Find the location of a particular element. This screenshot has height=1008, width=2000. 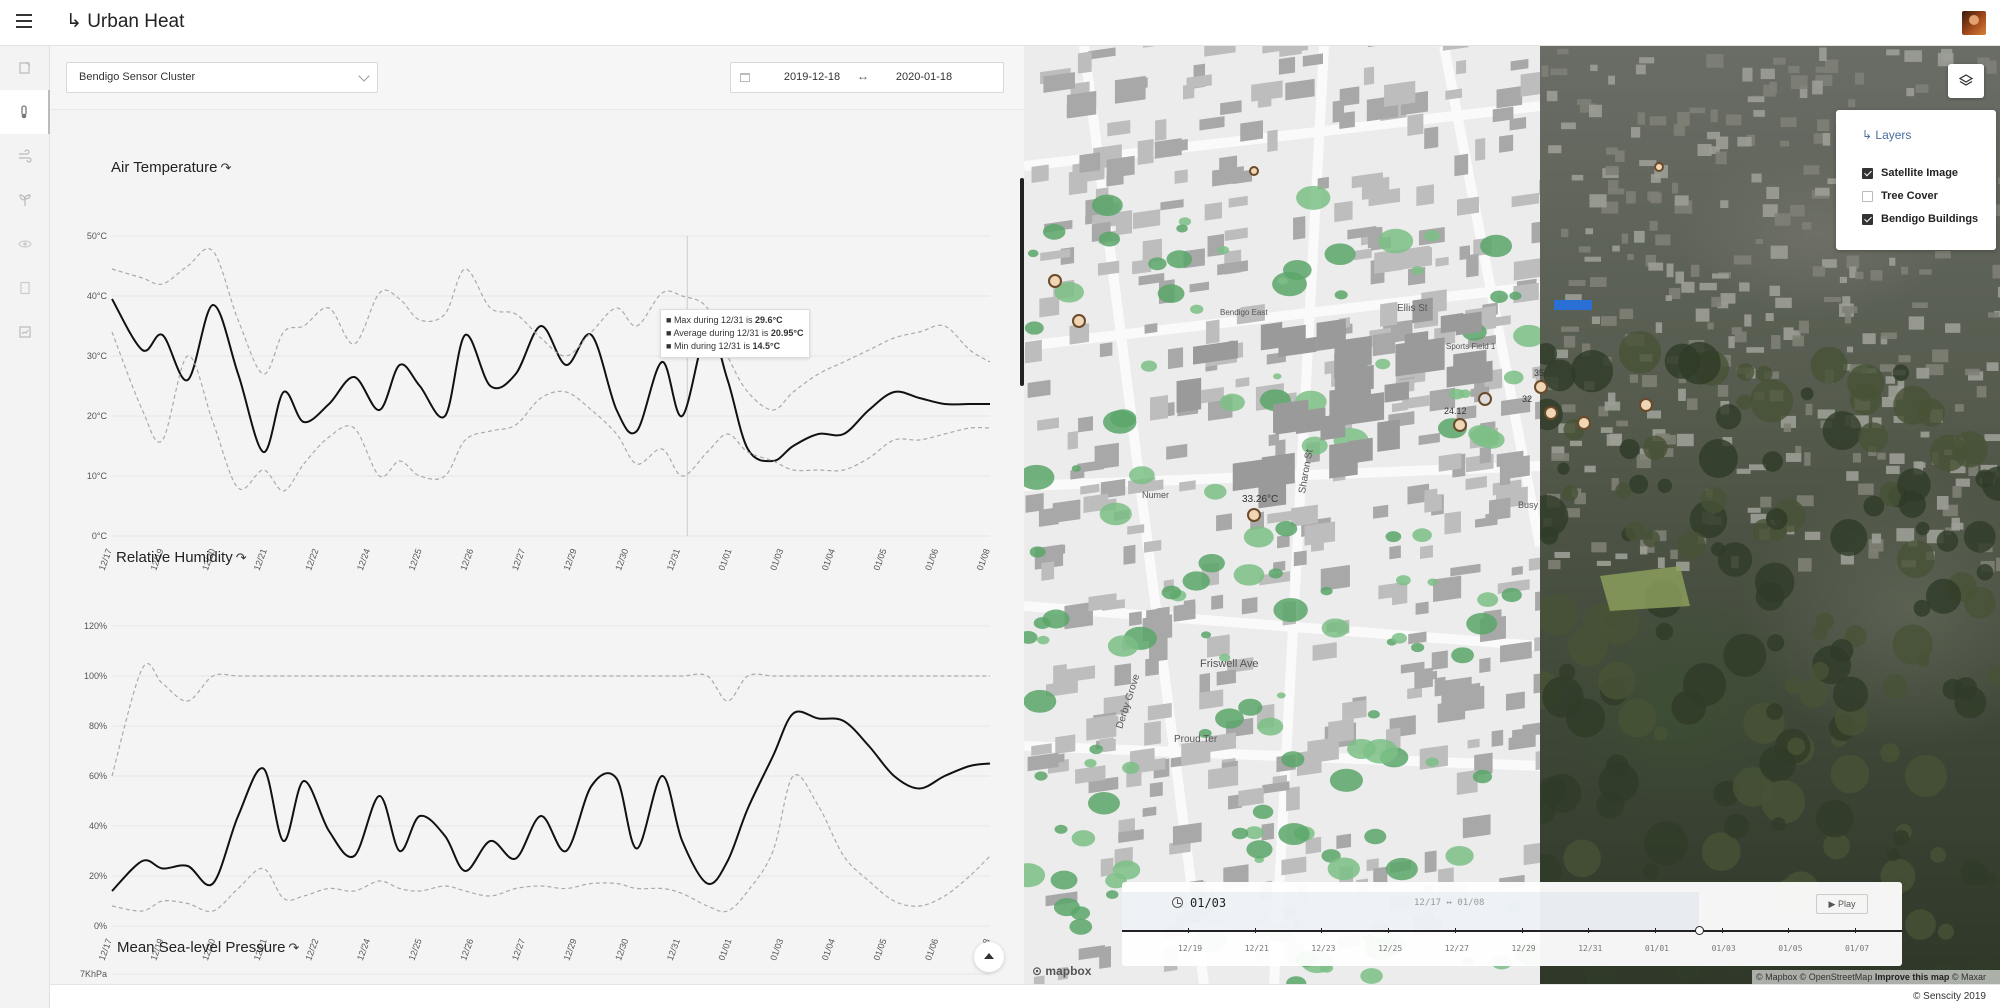

sidebar-item-documents is located at coordinates (25, 68).